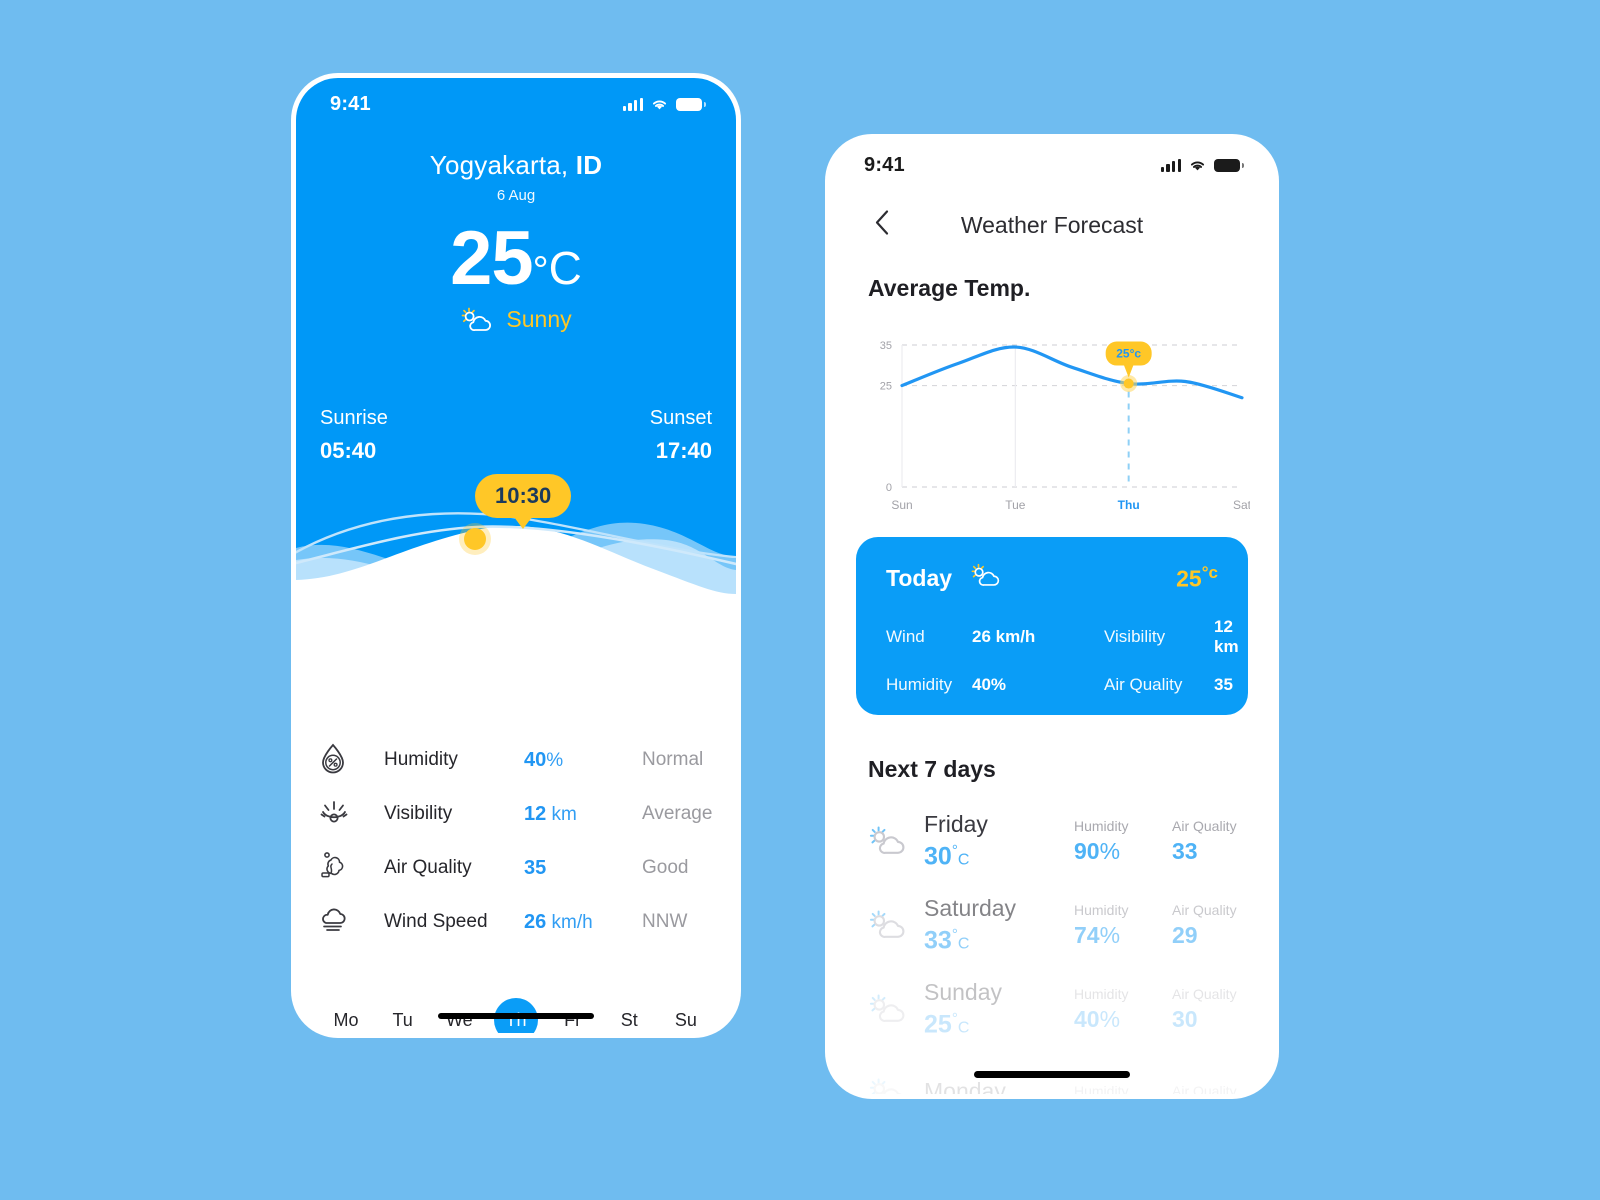  I want to click on metric-key-air-quality: Air Quality, so click(1143, 684).